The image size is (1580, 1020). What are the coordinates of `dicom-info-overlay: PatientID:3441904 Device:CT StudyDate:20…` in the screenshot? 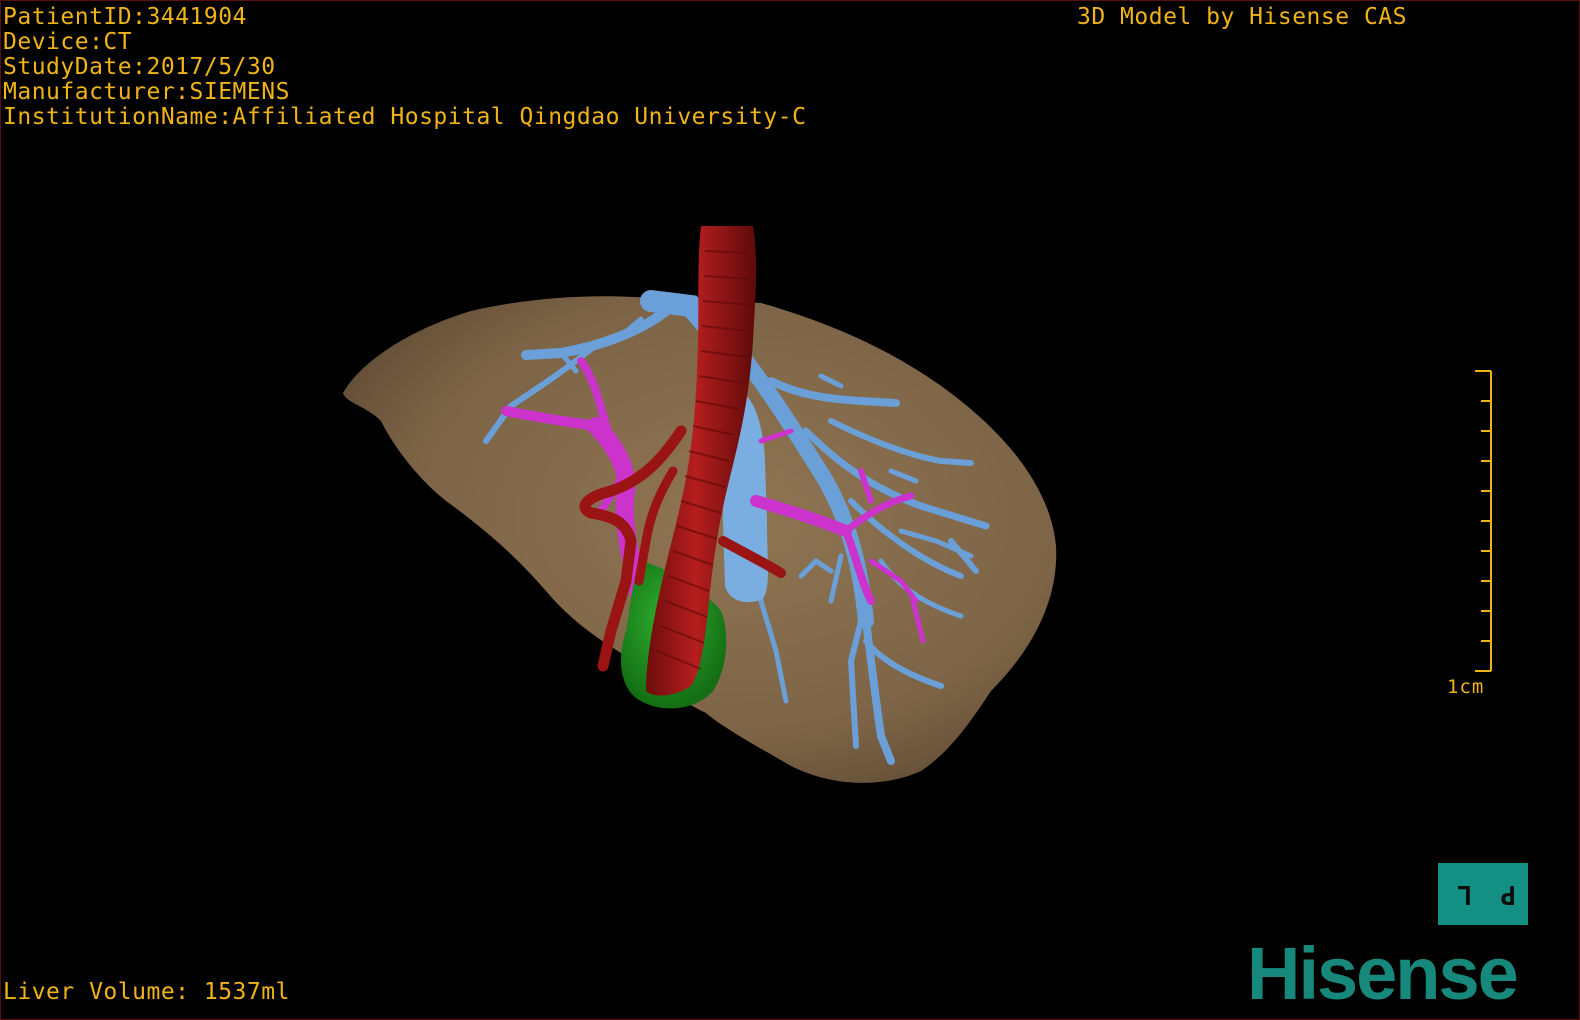 It's located at (404, 67).